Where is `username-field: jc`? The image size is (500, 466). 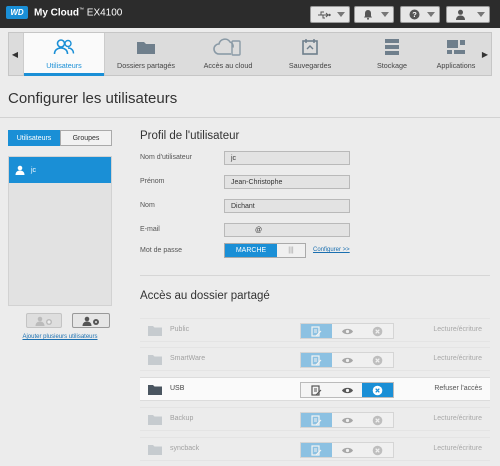 username-field: jc is located at coordinates (287, 158).